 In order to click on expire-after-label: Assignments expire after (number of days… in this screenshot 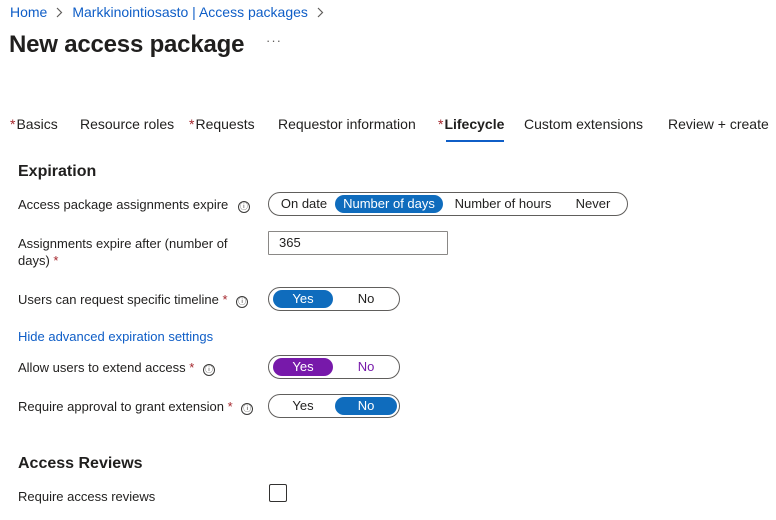, I will do `click(123, 252)`.